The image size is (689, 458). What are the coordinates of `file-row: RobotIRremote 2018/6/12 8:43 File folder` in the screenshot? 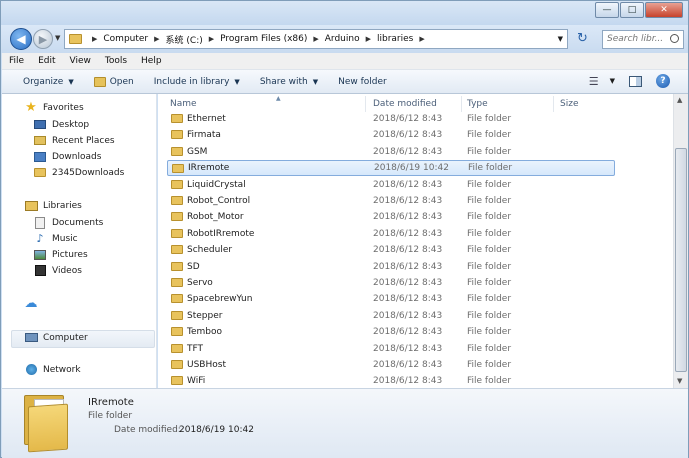 It's located at (391, 234).